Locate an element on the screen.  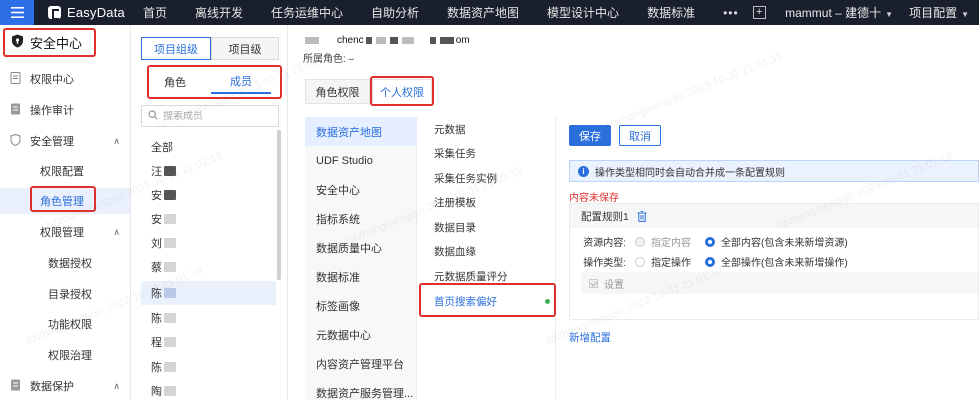
sidebar-title: 安全中心 is located at coordinates (49, 42).